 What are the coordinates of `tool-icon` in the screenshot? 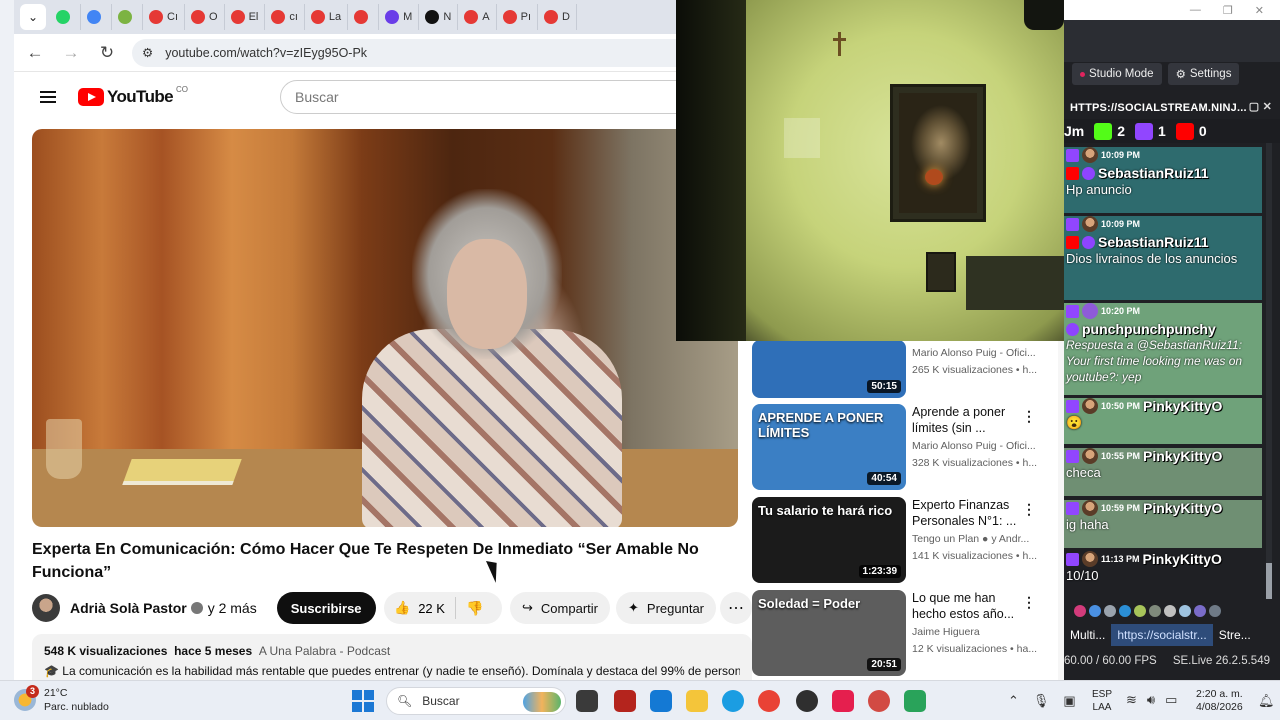 It's located at (1170, 611).